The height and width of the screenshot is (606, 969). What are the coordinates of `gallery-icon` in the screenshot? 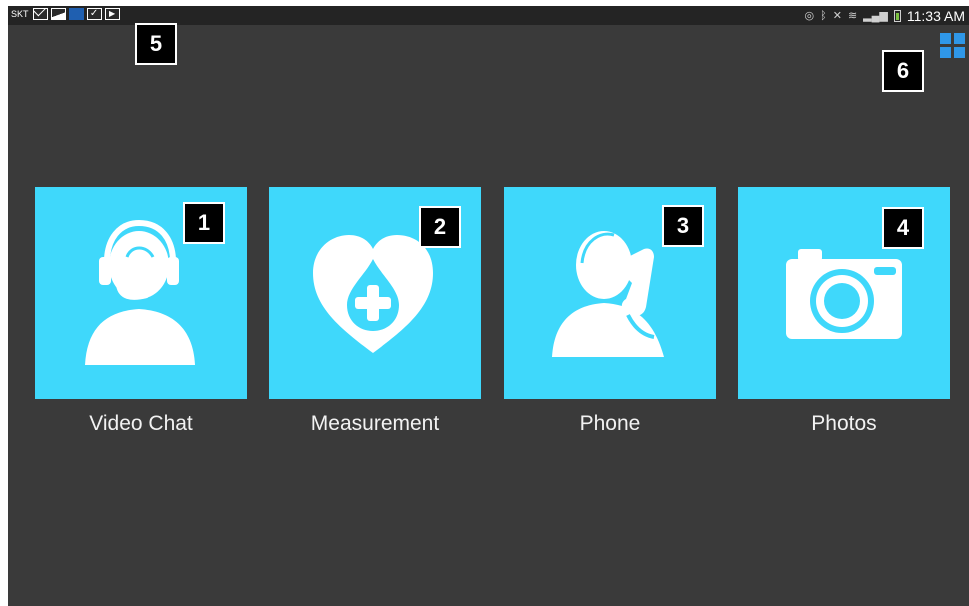 It's located at (58, 14).